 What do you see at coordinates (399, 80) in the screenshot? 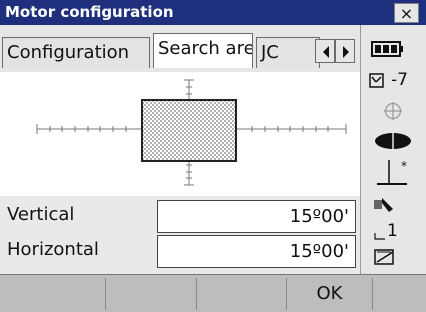
I see `tilt-value: -7` at bounding box center [399, 80].